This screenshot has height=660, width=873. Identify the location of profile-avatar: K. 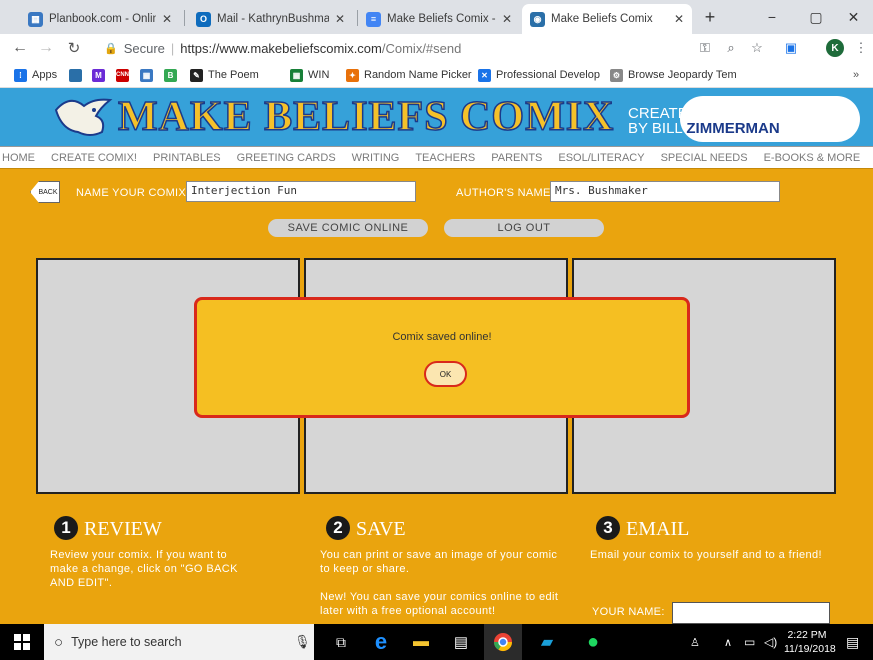
(835, 48).